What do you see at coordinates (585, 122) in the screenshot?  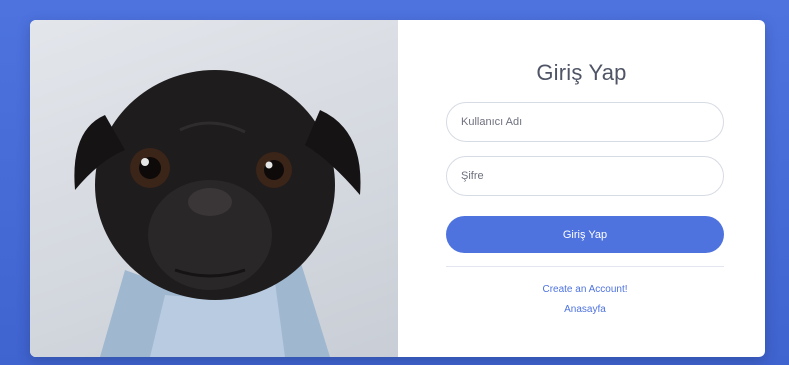 I see `username-input` at bounding box center [585, 122].